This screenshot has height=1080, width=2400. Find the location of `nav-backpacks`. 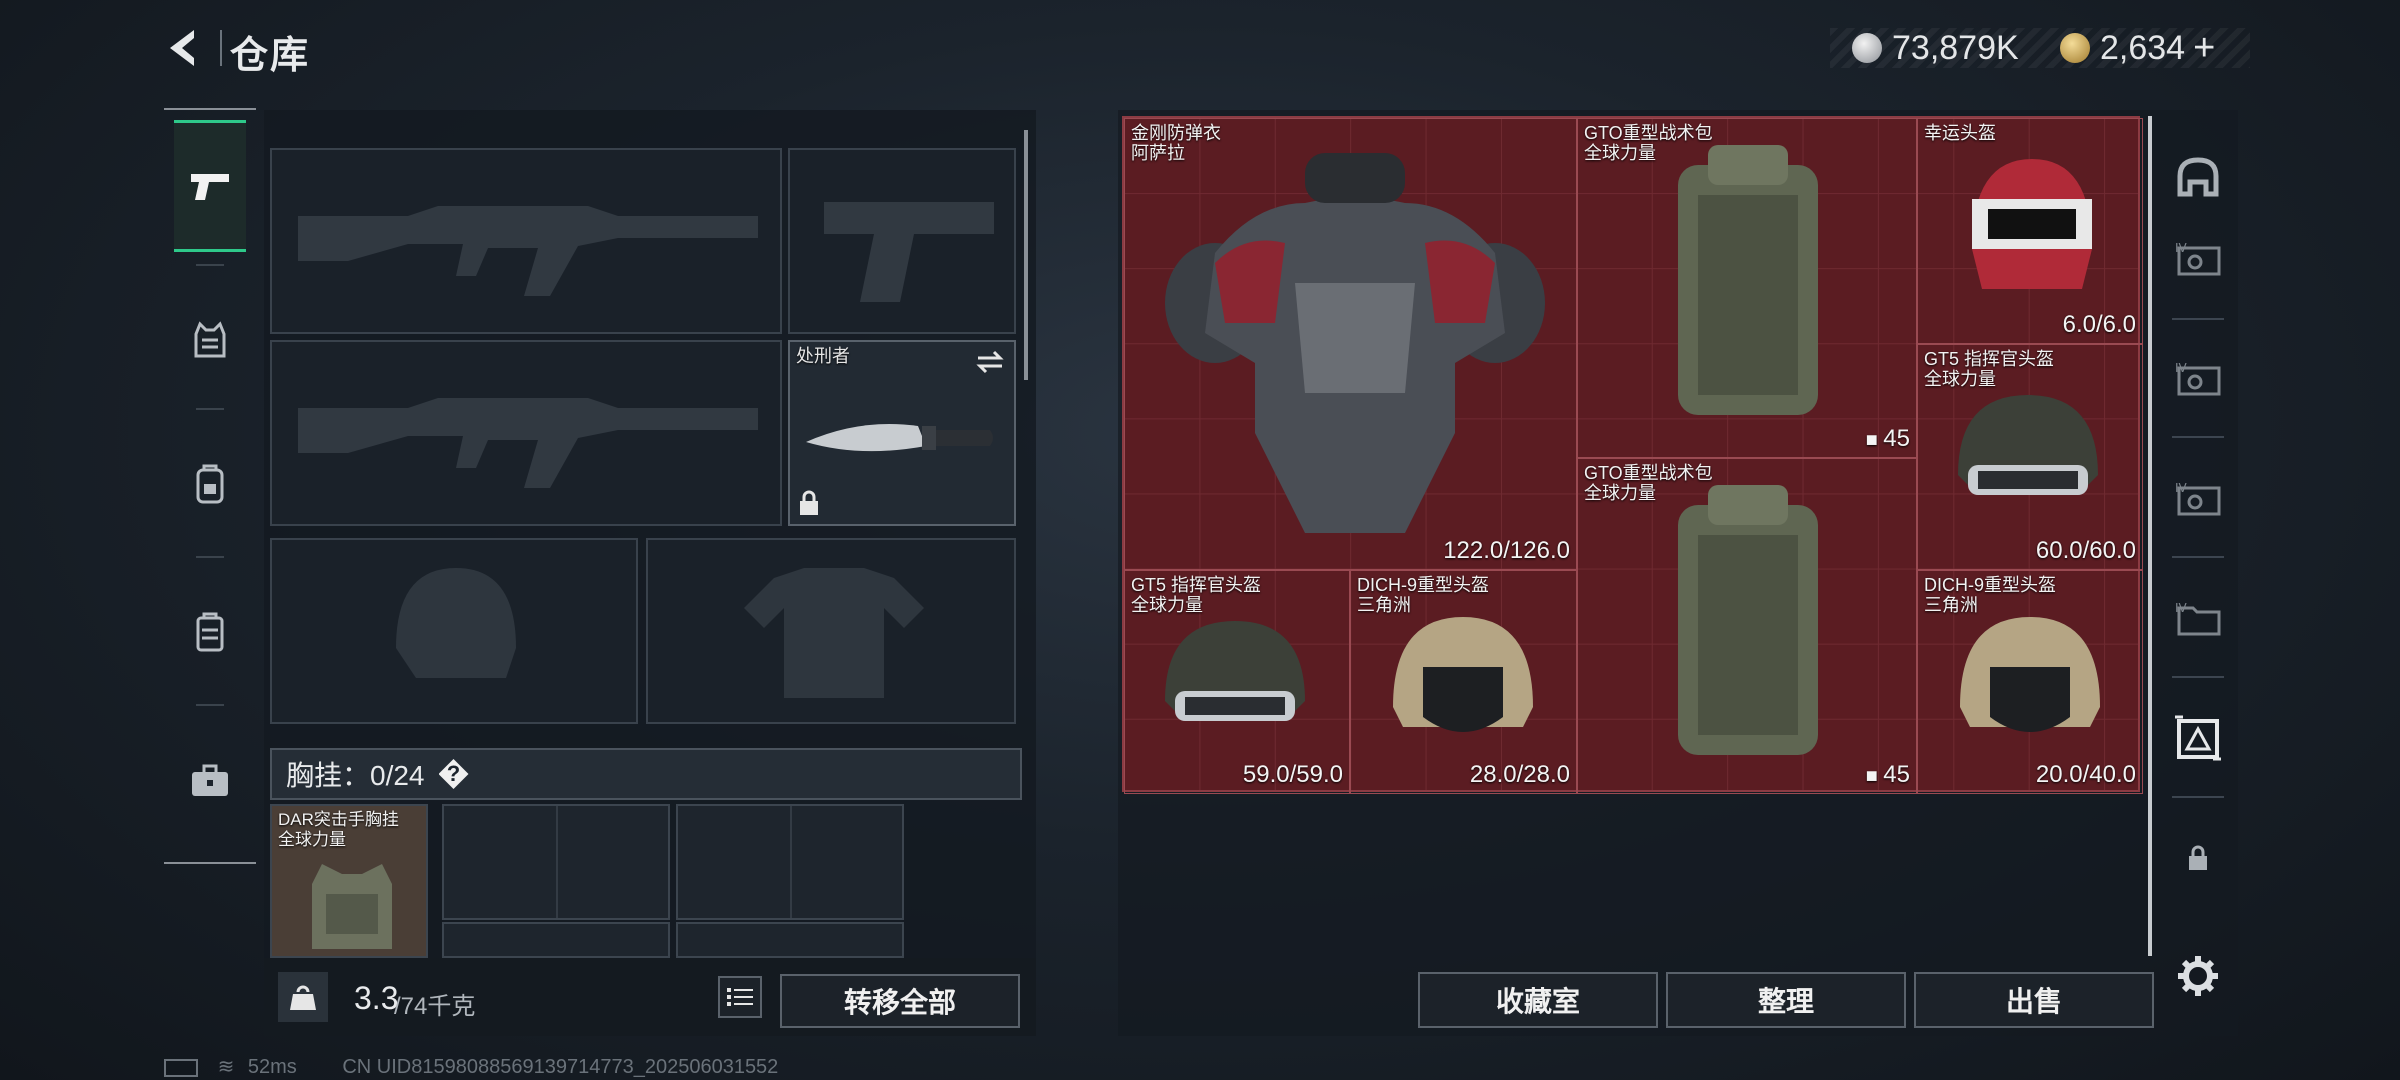

nav-backpacks is located at coordinates (210, 484).